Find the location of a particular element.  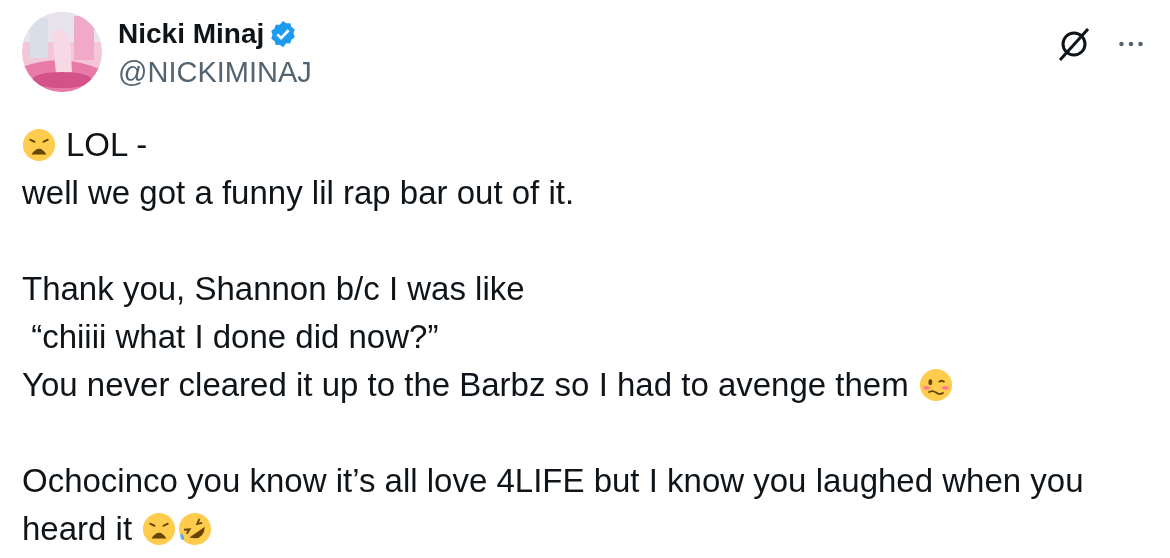

slashed-circle-icon is located at coordinates (1074, 44).